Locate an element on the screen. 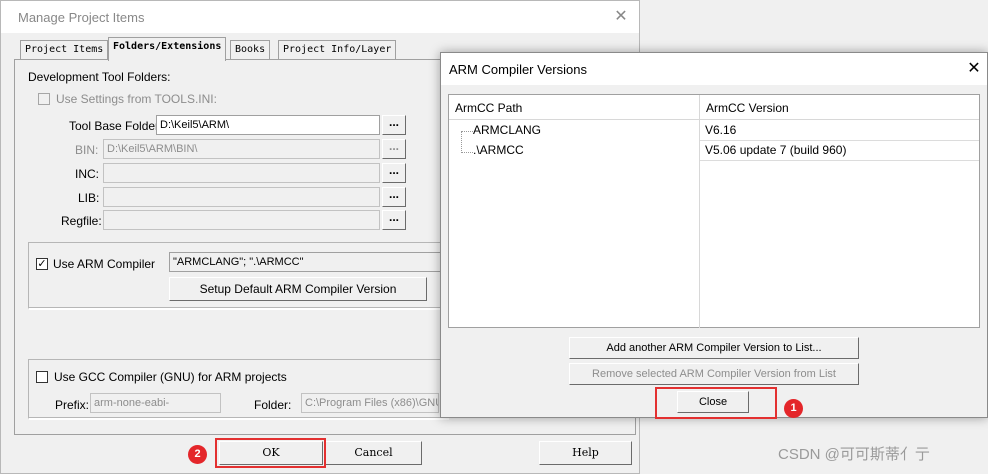 The height and width of the screenshot is (474, 988). tool-folders-heading: Development Tool Folders: is located at coordinates (99, 77).